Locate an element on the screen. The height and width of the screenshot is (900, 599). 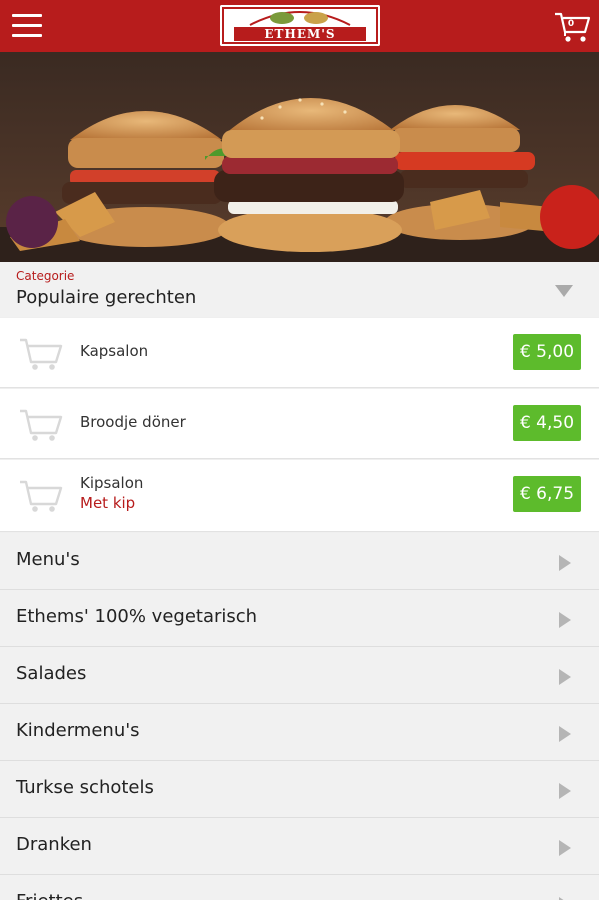
product-subtitle: Met kip is located at coordinates (108, 503).